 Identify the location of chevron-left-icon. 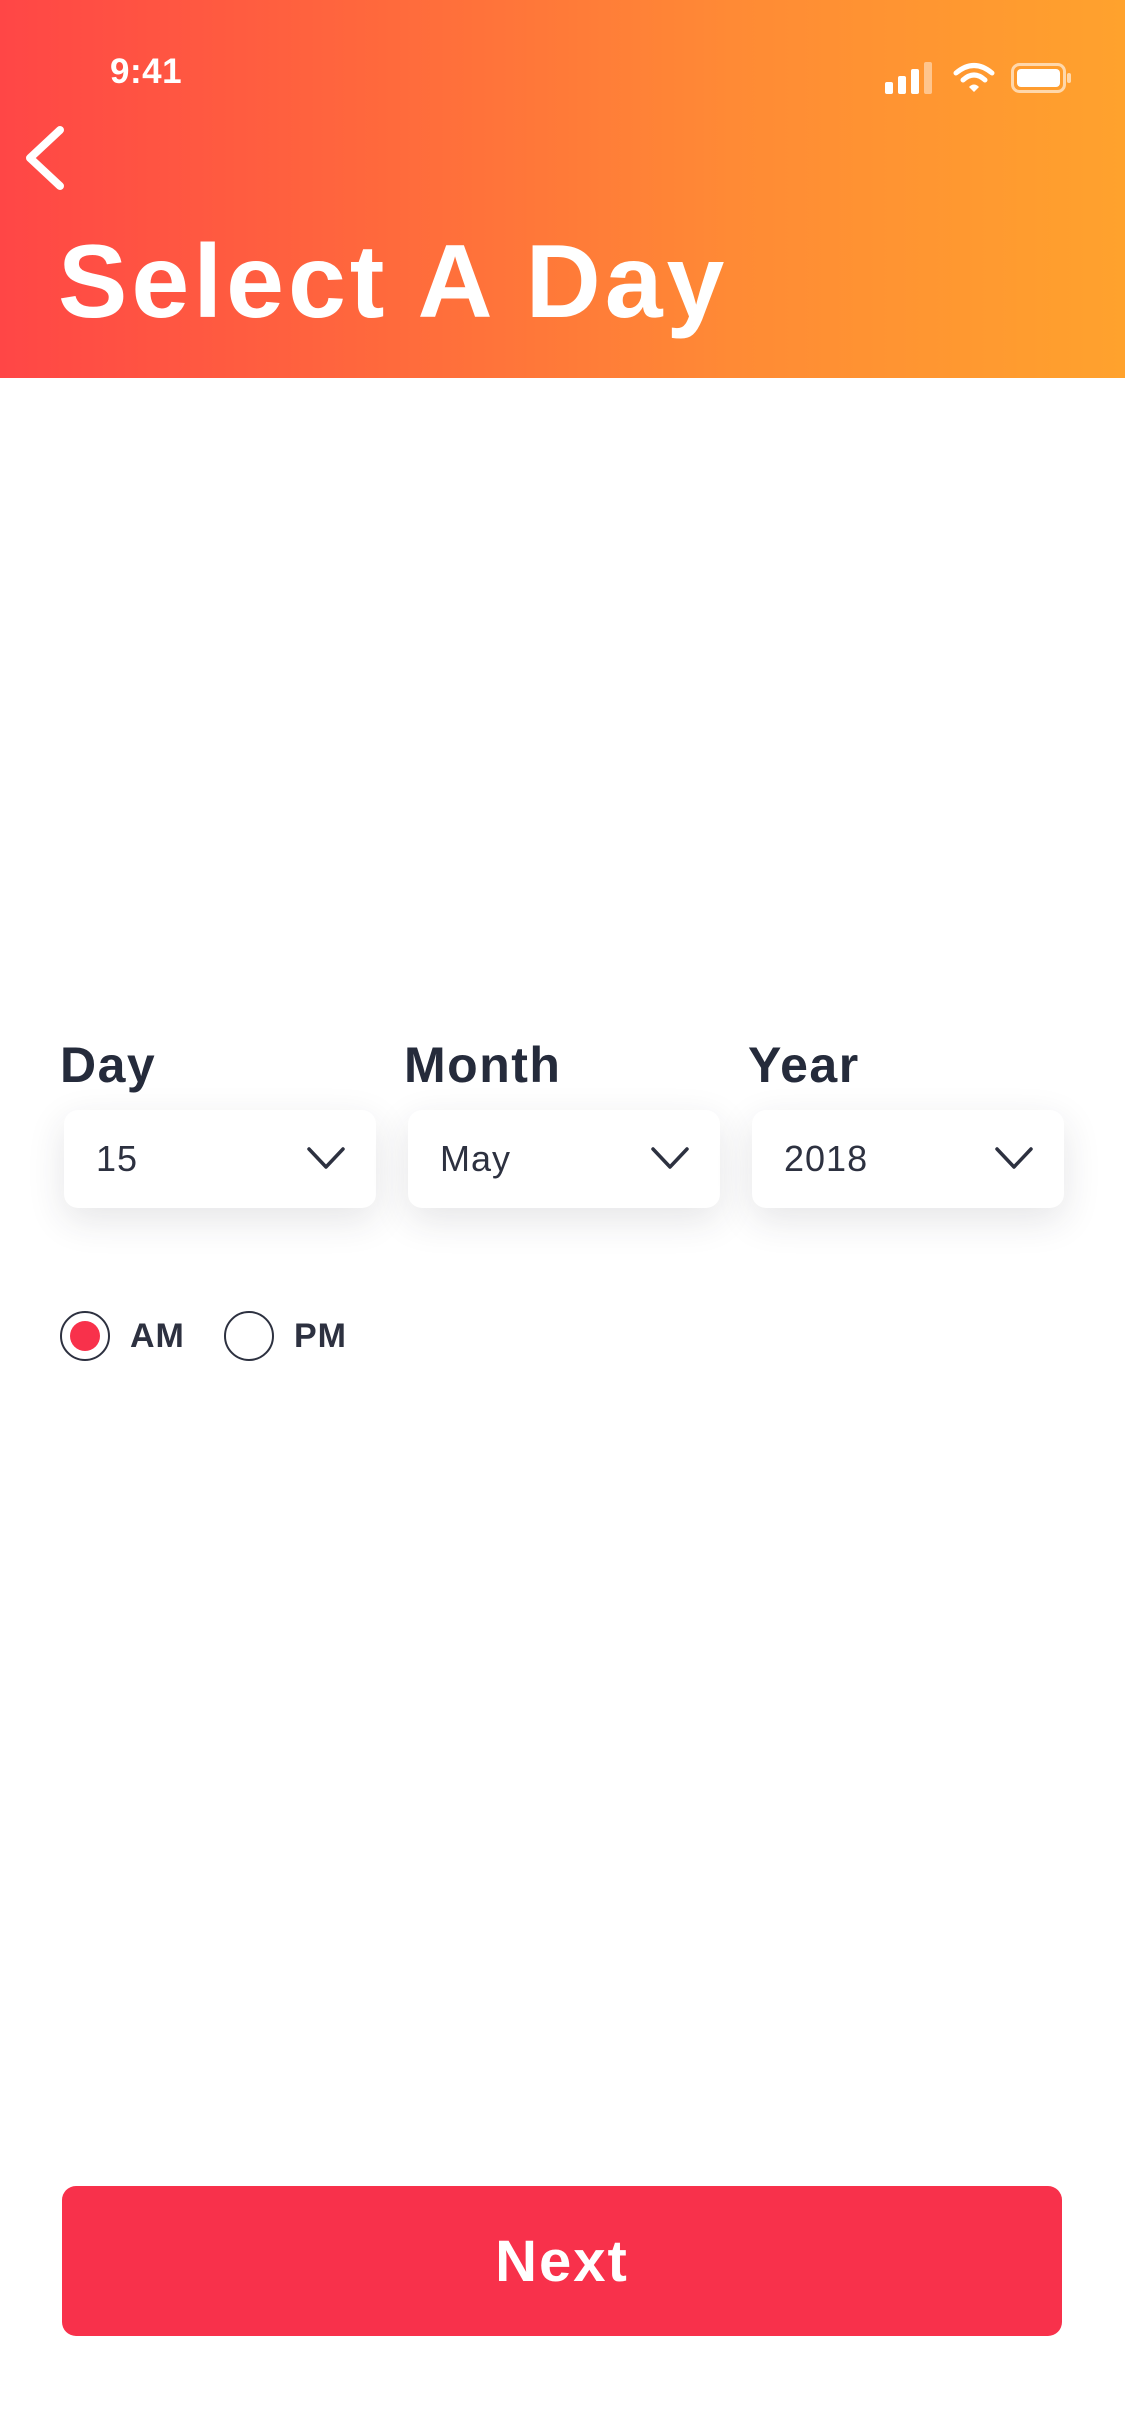
(45, 158).